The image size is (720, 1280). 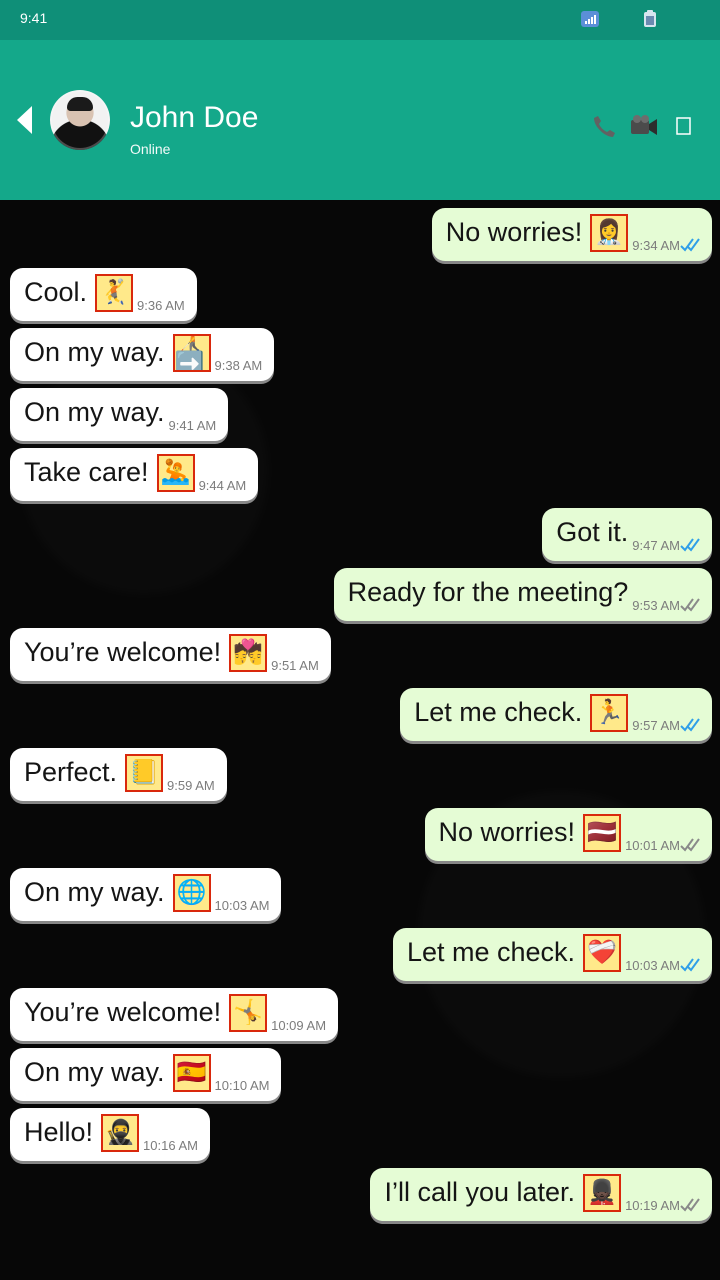 What do you see at coordinates (360, 410) in the screenshot?
I see `message-row: On my way. 9:41 AM` at bounding box center [360, 410].